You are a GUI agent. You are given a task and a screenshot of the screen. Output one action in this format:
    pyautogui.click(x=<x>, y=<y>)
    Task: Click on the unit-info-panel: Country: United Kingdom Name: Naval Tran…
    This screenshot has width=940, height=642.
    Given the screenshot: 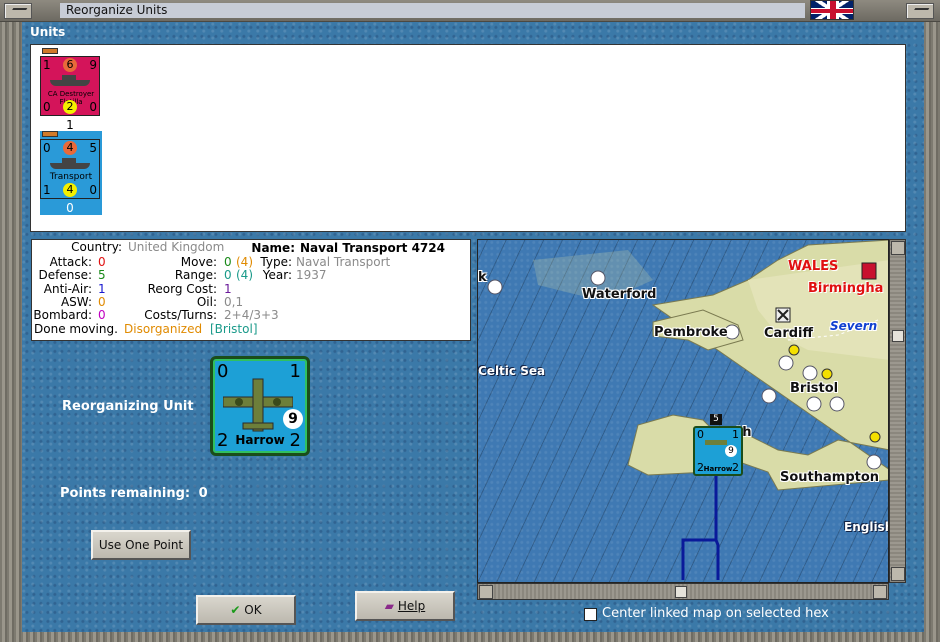 What is the action you would take?
    pyautogui.click(x=251, y=290)
    